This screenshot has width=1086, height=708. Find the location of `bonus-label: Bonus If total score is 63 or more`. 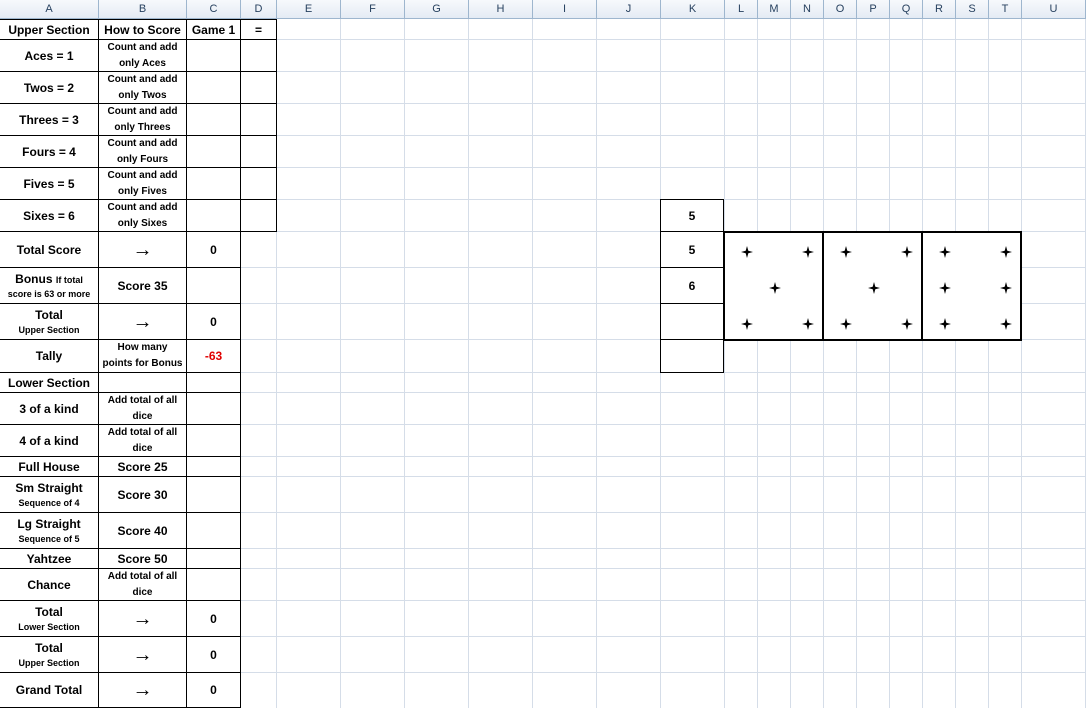

bonus-label: Bonus If total score is 63 or more is located at coordinates (49, 285).